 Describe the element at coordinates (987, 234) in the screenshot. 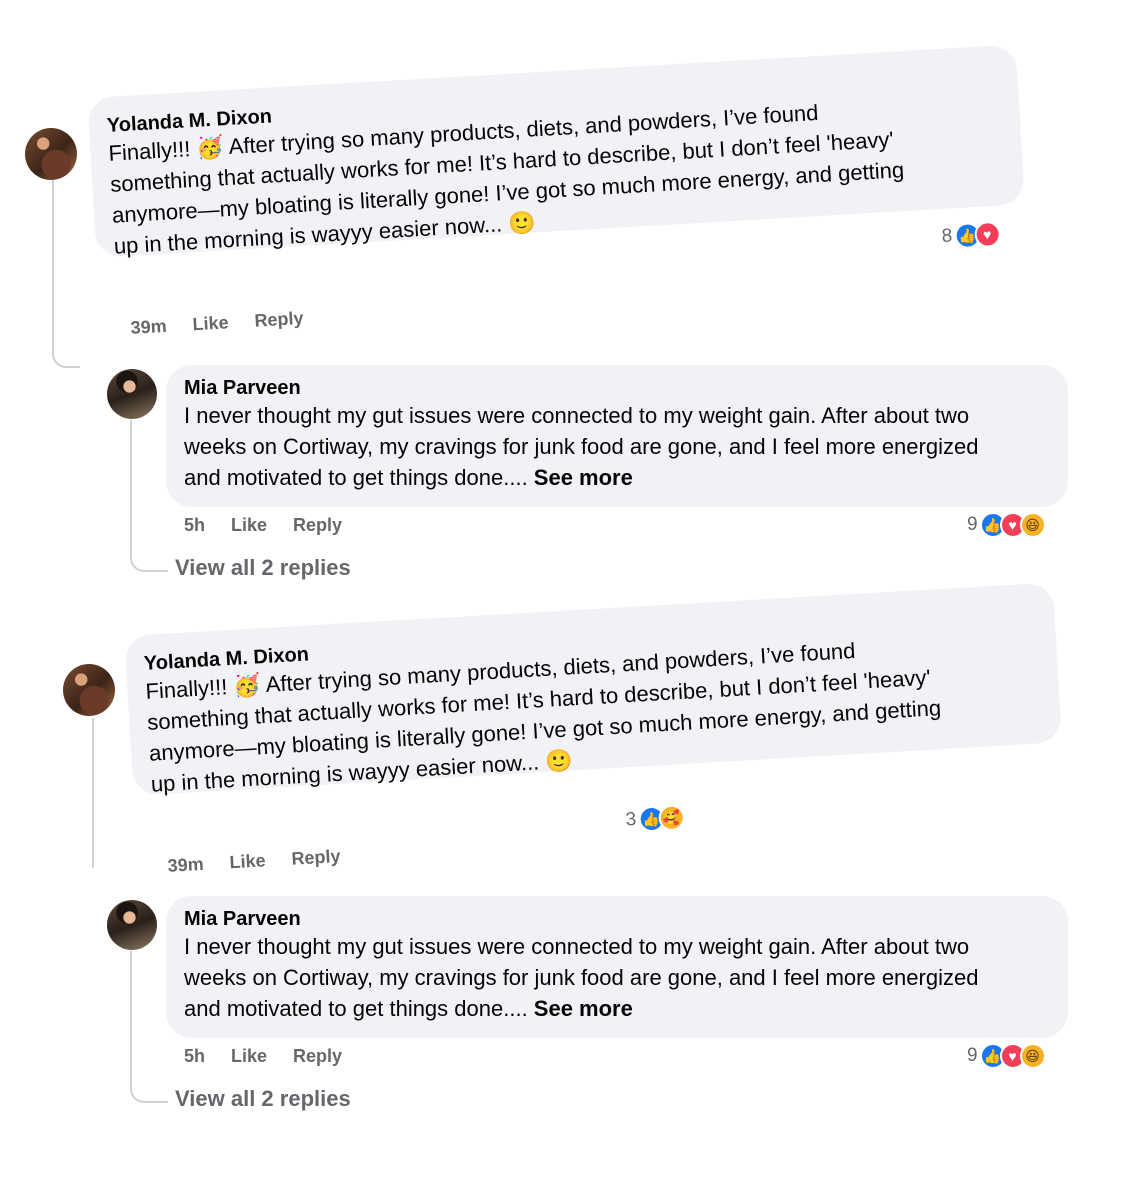

I see `love-icon: ♥` at that location.